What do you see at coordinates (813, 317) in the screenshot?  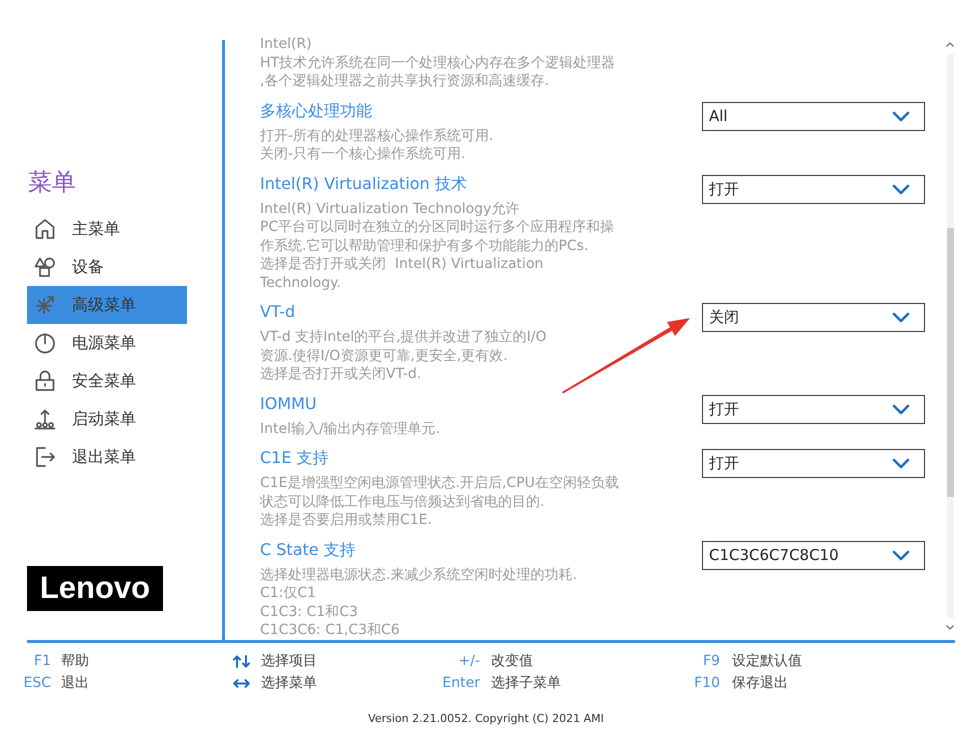 I see `dropdown: 关闭` at bounding box center [813, 317].